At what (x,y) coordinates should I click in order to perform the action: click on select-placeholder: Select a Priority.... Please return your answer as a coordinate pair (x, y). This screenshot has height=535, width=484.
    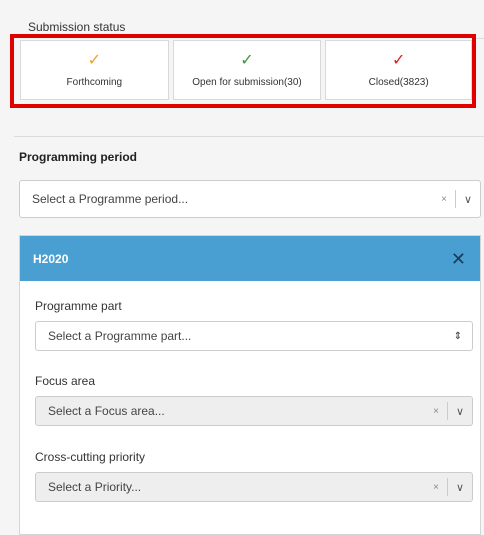
    Looking at the image, I should click on (95, 487).